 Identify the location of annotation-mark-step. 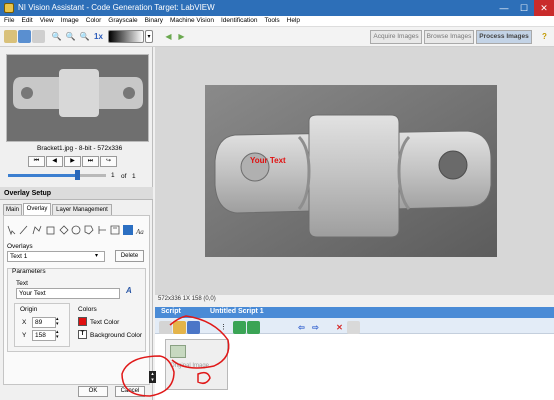
(204, 378).